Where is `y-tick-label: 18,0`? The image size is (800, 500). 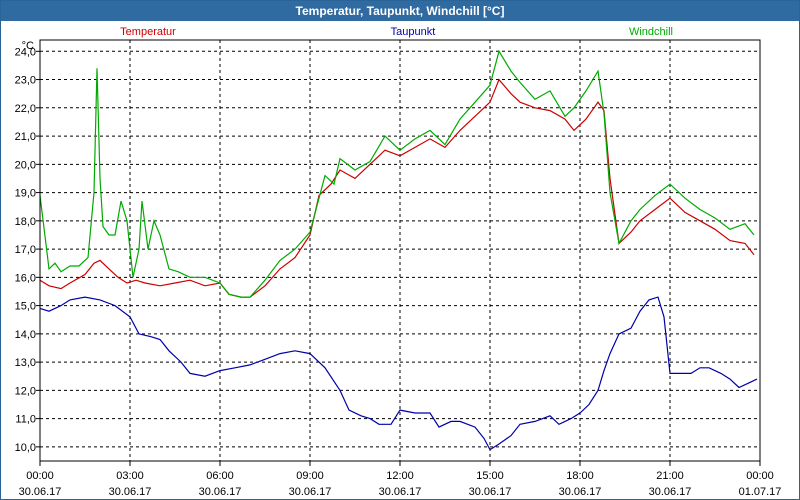 y-tick-label: 18,0 is located at coordinates (25, 222).